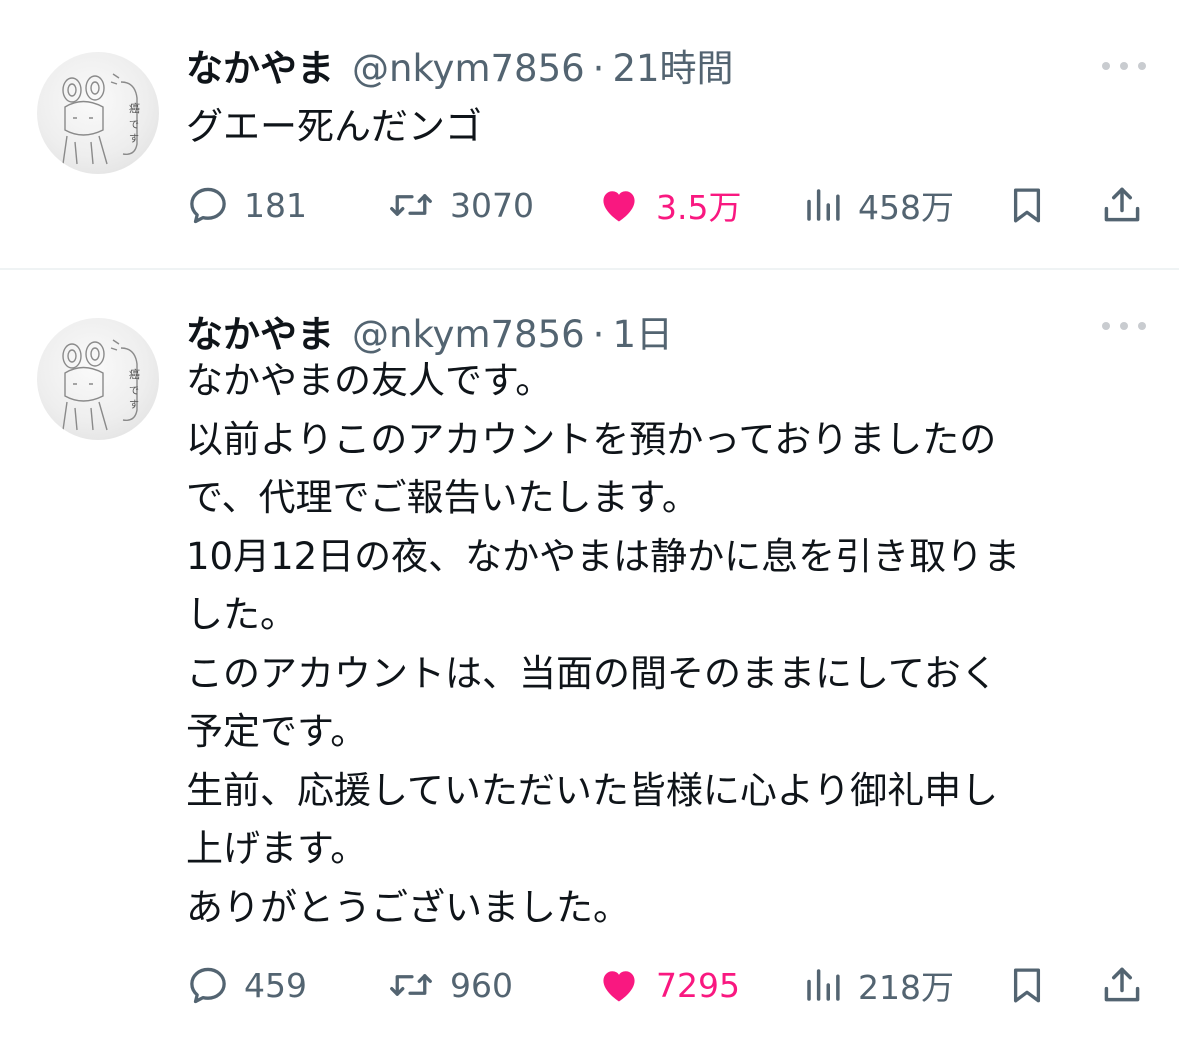  What do you see at coordinates (672, 65) in the screenshot?
I see `timestamp: 21時間` at bounding box center [672, 65].